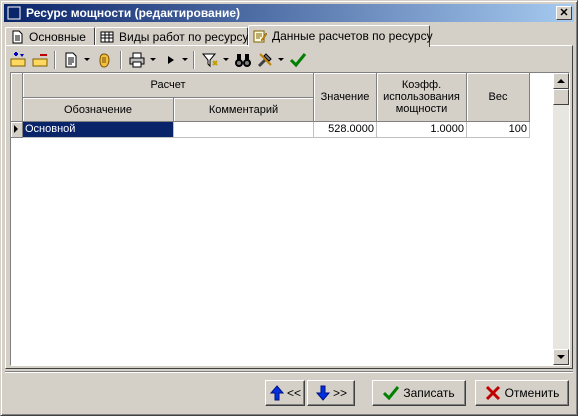  What do you see at coordinates (289, 372) in the screenshot?
I see `footer-divider` at bounding box center [289, 372].